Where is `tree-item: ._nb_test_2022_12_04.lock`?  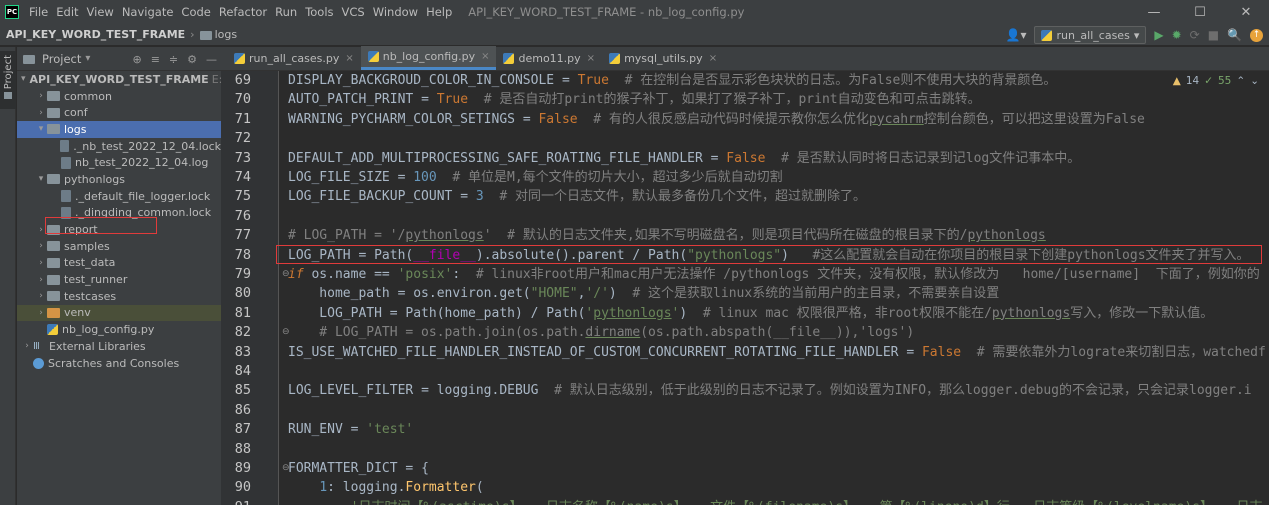 tree-item: ._nb_test_2022_12_04.lock is located at coordinates (119, 146).